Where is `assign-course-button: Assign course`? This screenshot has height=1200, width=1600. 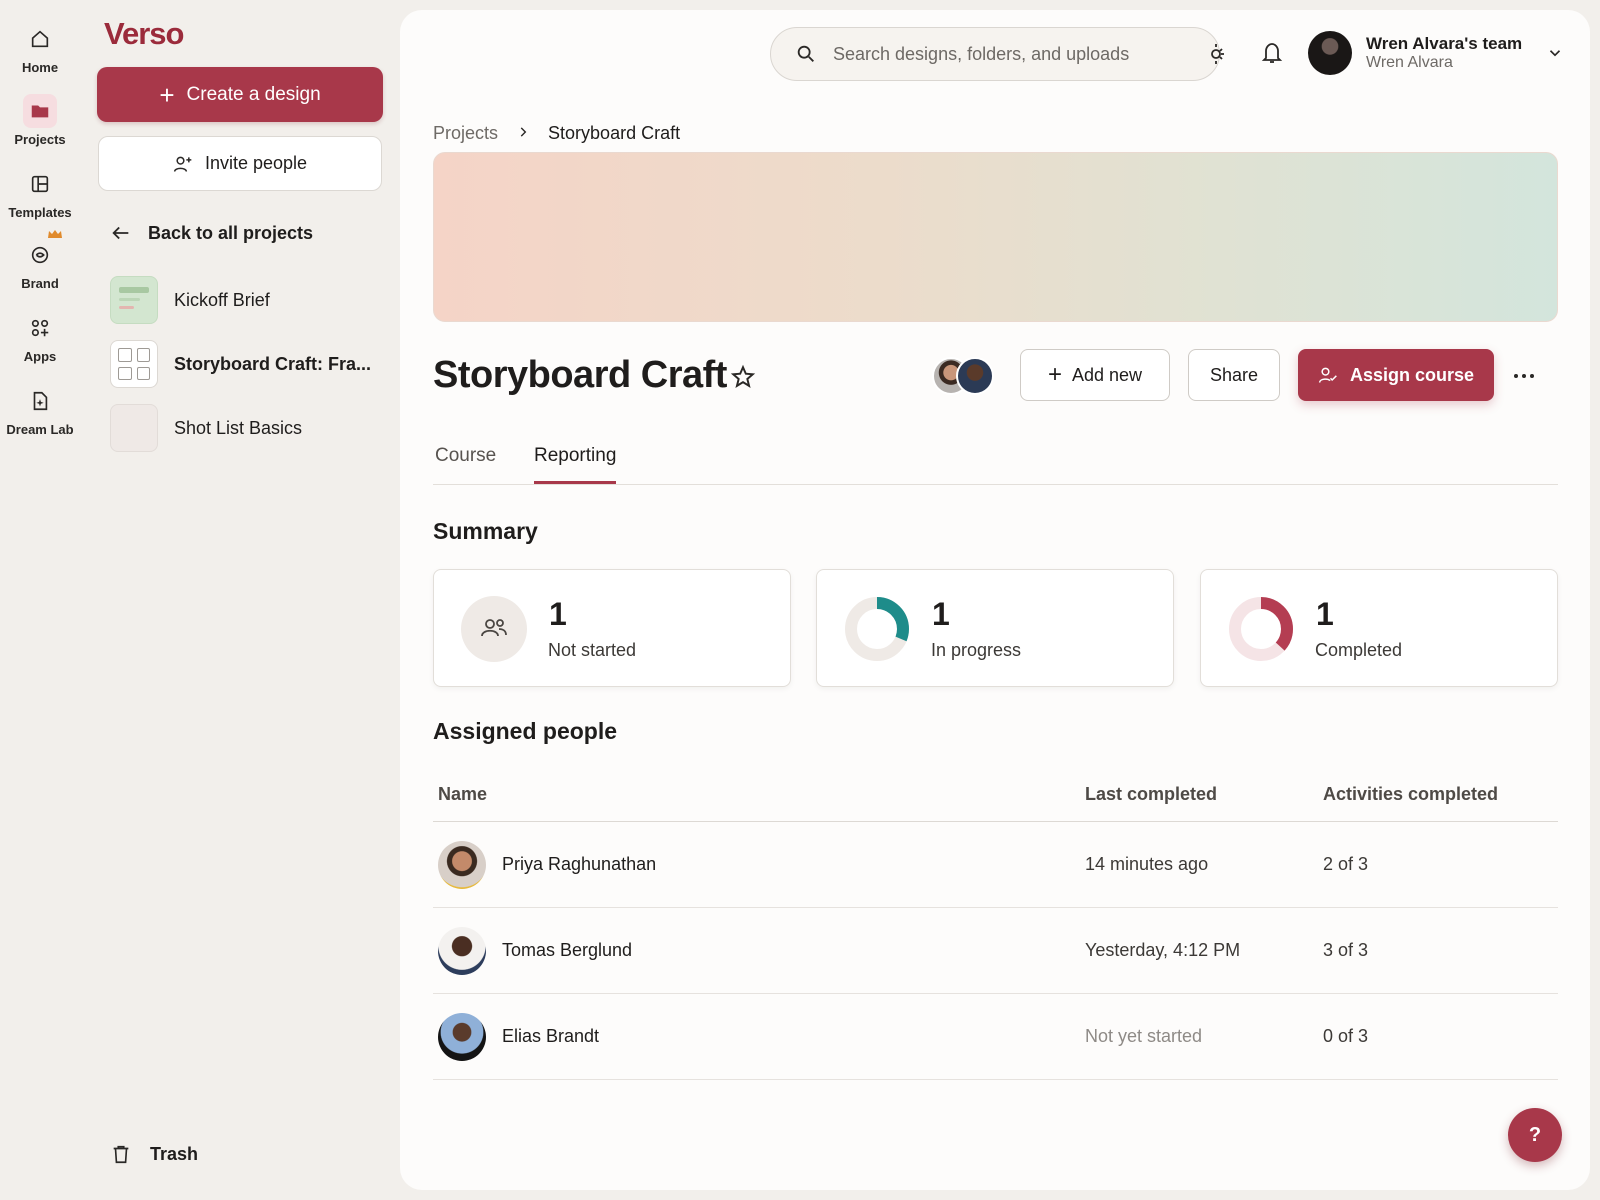 assign-course-button: Assign course is located at coordinates (1396, 375).